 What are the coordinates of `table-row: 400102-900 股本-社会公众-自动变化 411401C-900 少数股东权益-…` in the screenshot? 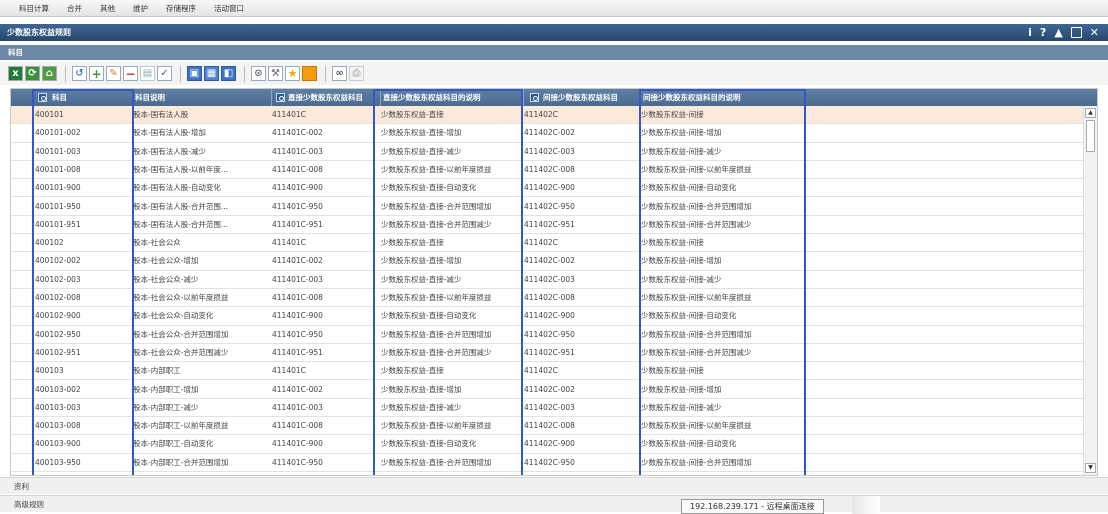 It's located at (547, 316).